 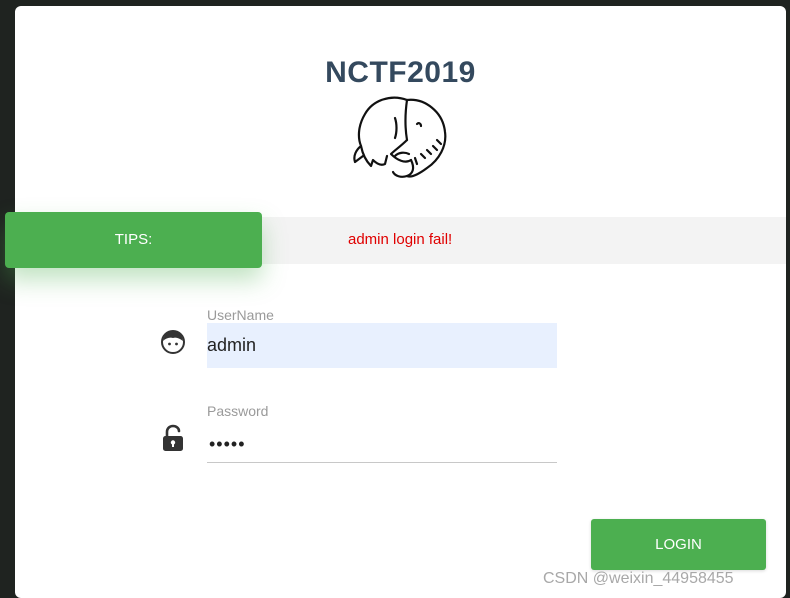 I want to click on tips-label: TIPS:, so click(x=133, y=240).